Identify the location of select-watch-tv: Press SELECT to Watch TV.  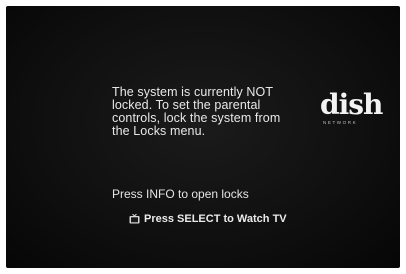
(208, 219).